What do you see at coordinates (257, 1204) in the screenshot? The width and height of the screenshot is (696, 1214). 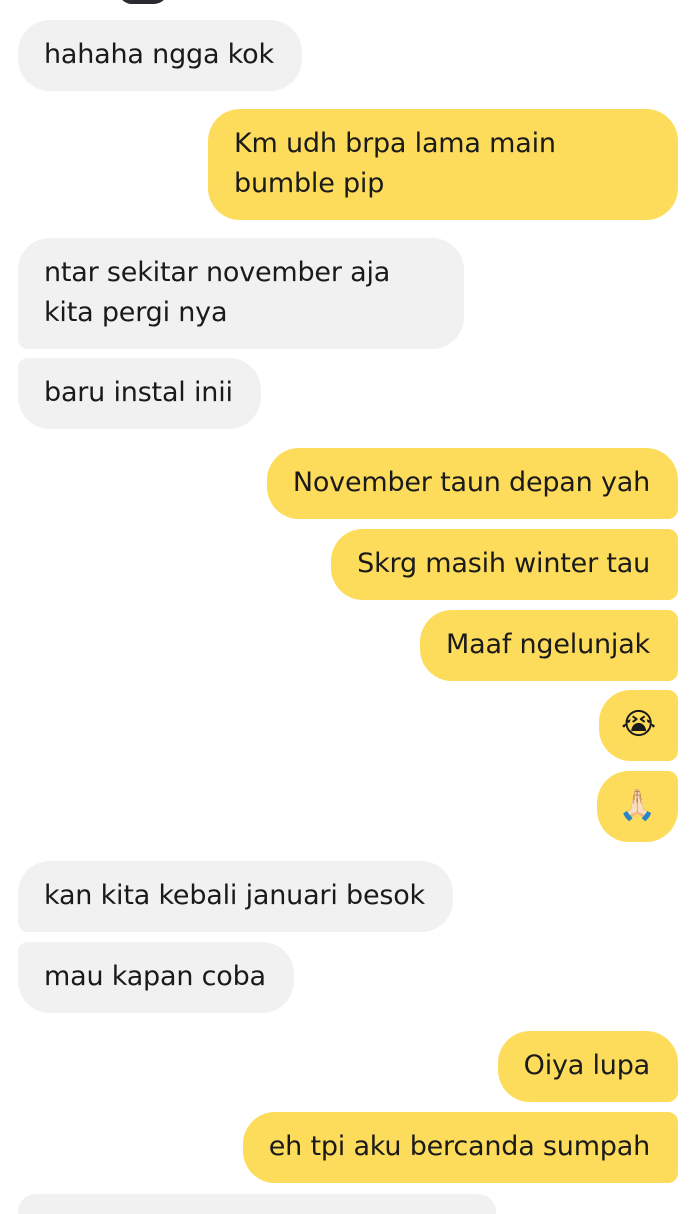 I see `message-incoming-partial` at bounding box center [257, 1204].